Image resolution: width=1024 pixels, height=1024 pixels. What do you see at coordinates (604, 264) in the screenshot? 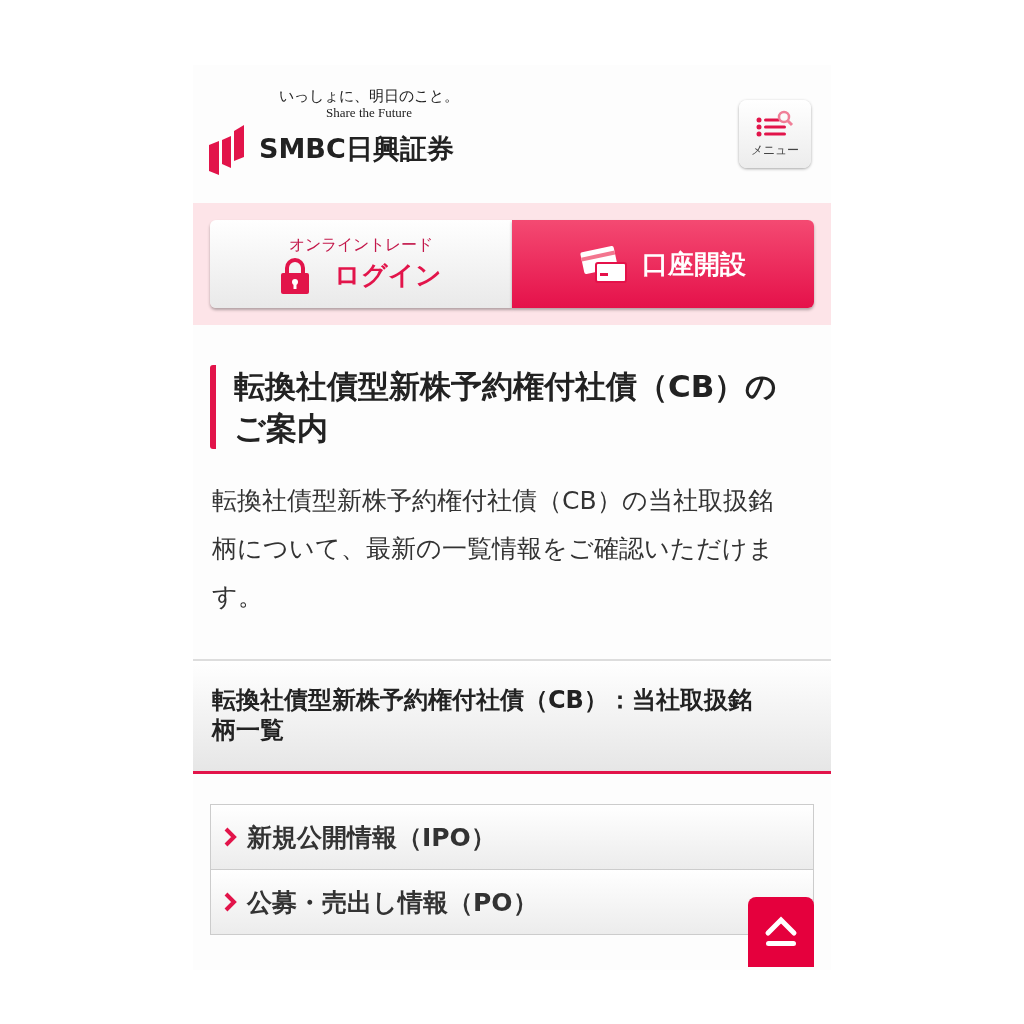
I see `cards-icon` at bounding box center [604, 264].